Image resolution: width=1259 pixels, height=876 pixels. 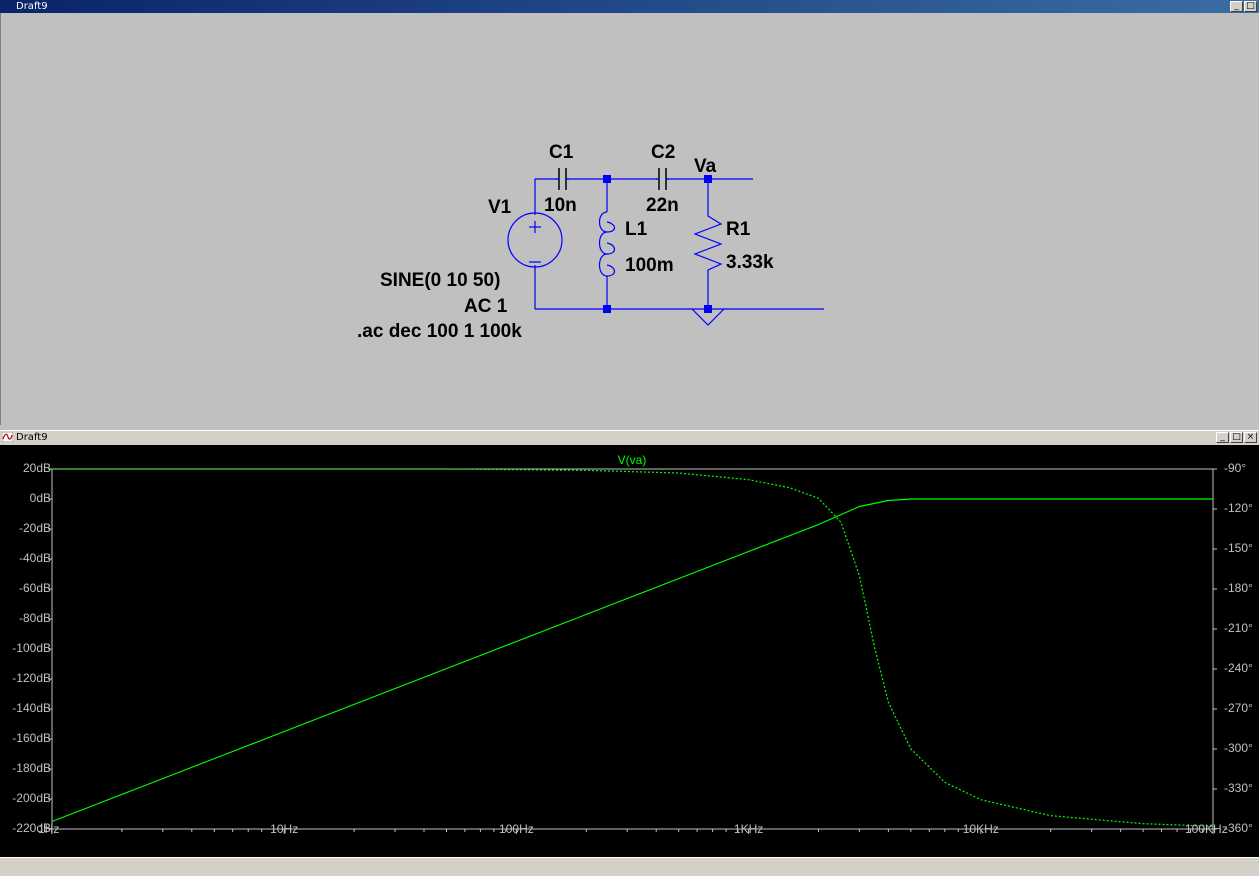 I want to click on c2-value: 22n, so click(x=662, y=206).